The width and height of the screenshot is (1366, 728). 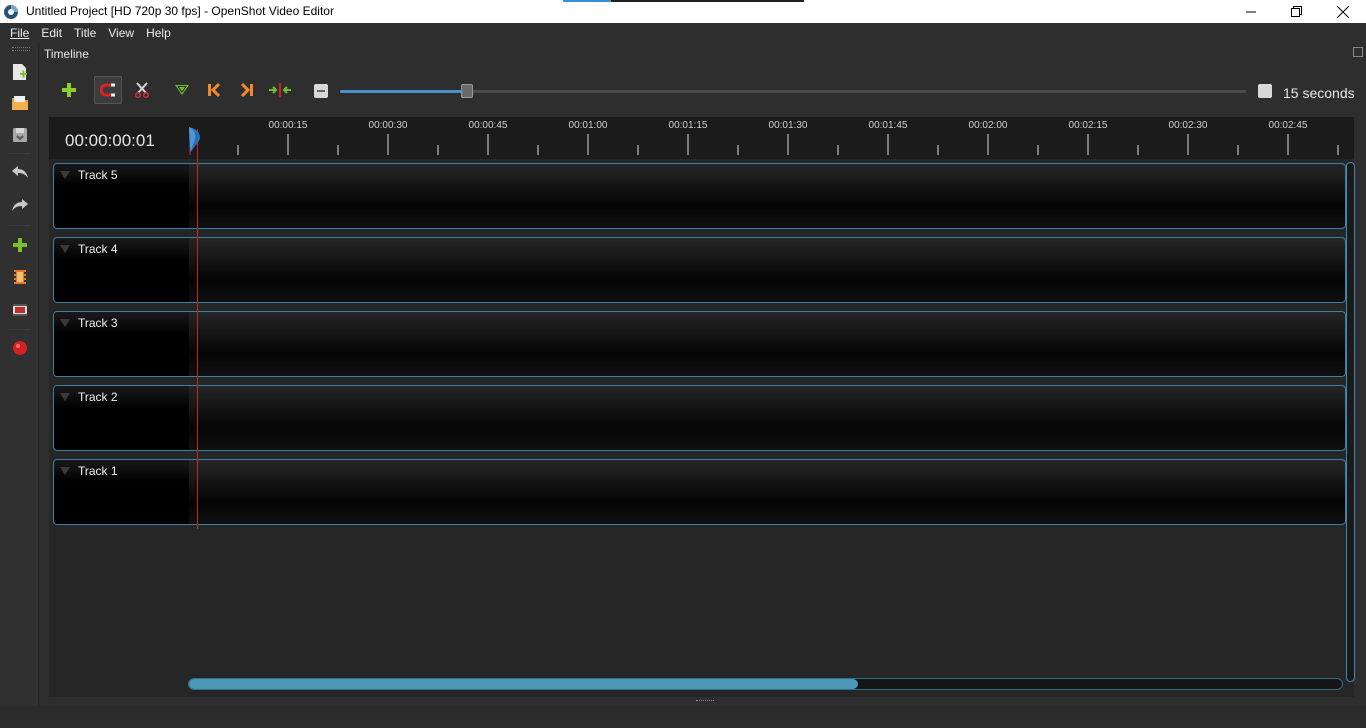 What do you see at coordinates (699, 270) in the screenshot?
I see `track-row: Track 4` at bounding box center [699, 270].